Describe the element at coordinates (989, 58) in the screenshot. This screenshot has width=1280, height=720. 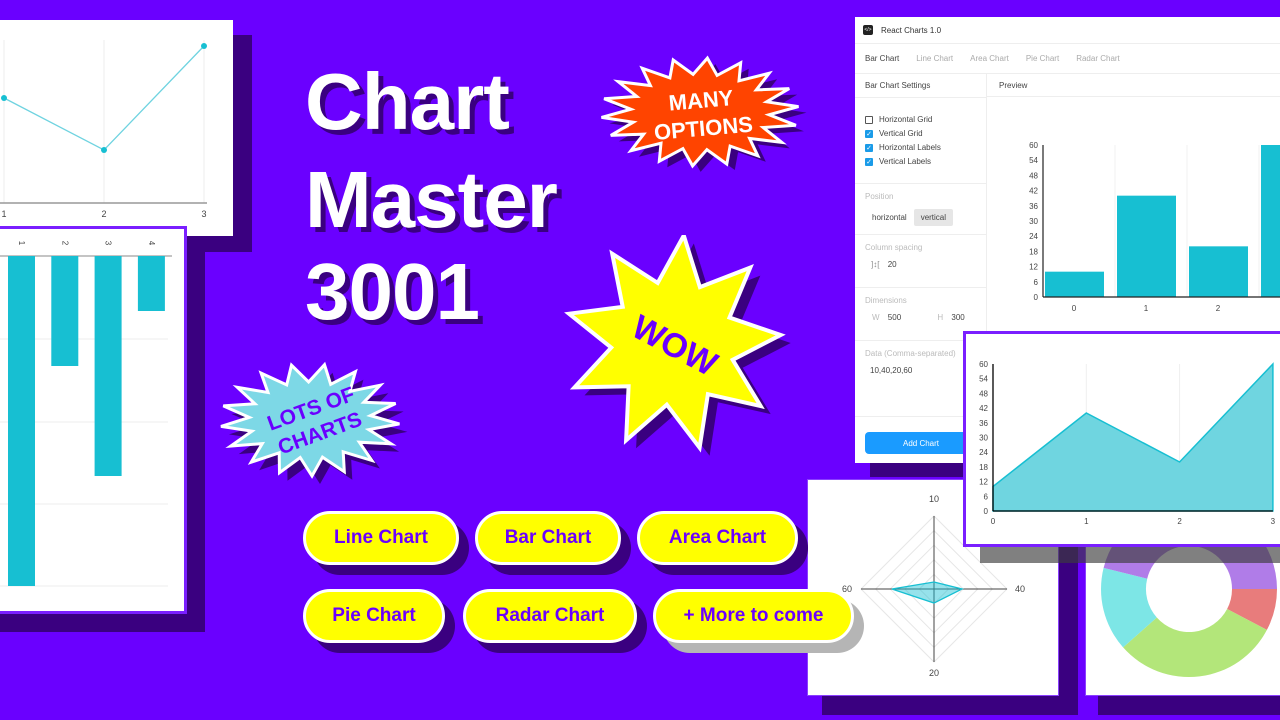
I see `tab-area-chart: Area Chart` at that location.